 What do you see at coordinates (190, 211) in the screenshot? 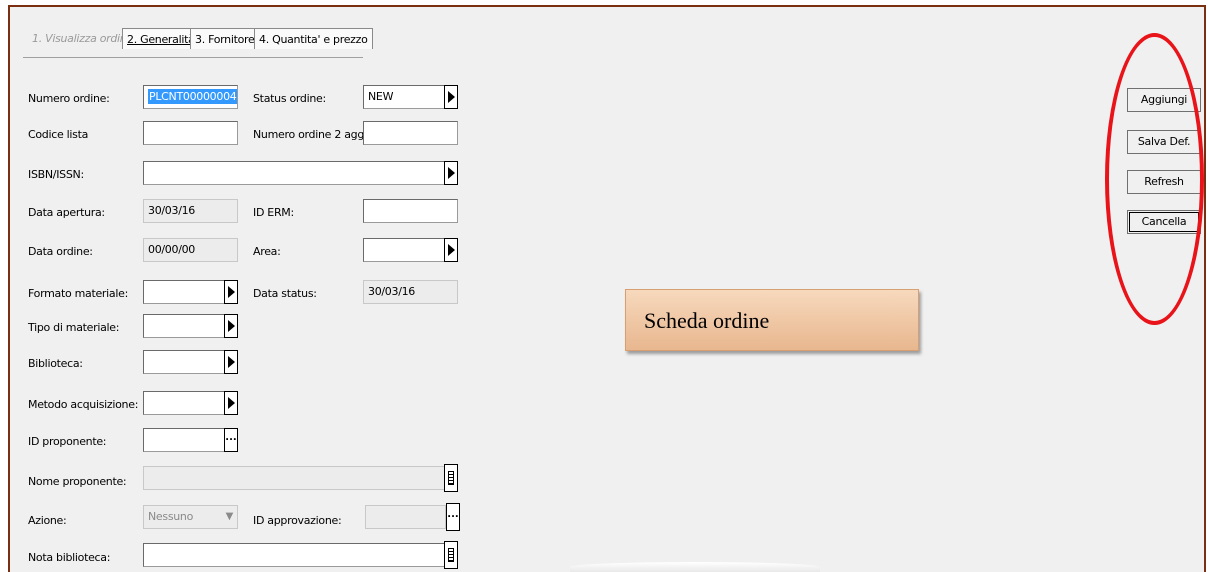
I see `data-apertura-field: 30/03/16` at bounding box center [190, 211].